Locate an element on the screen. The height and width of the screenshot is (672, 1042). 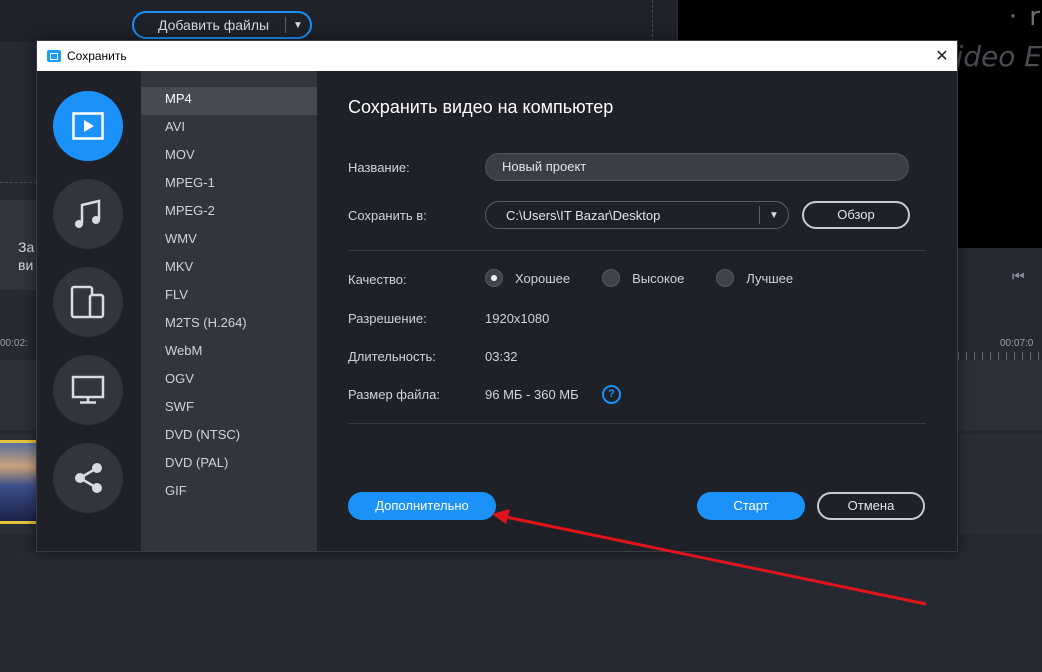
format-item-mov: MOV is located at coordinates (229, 157).